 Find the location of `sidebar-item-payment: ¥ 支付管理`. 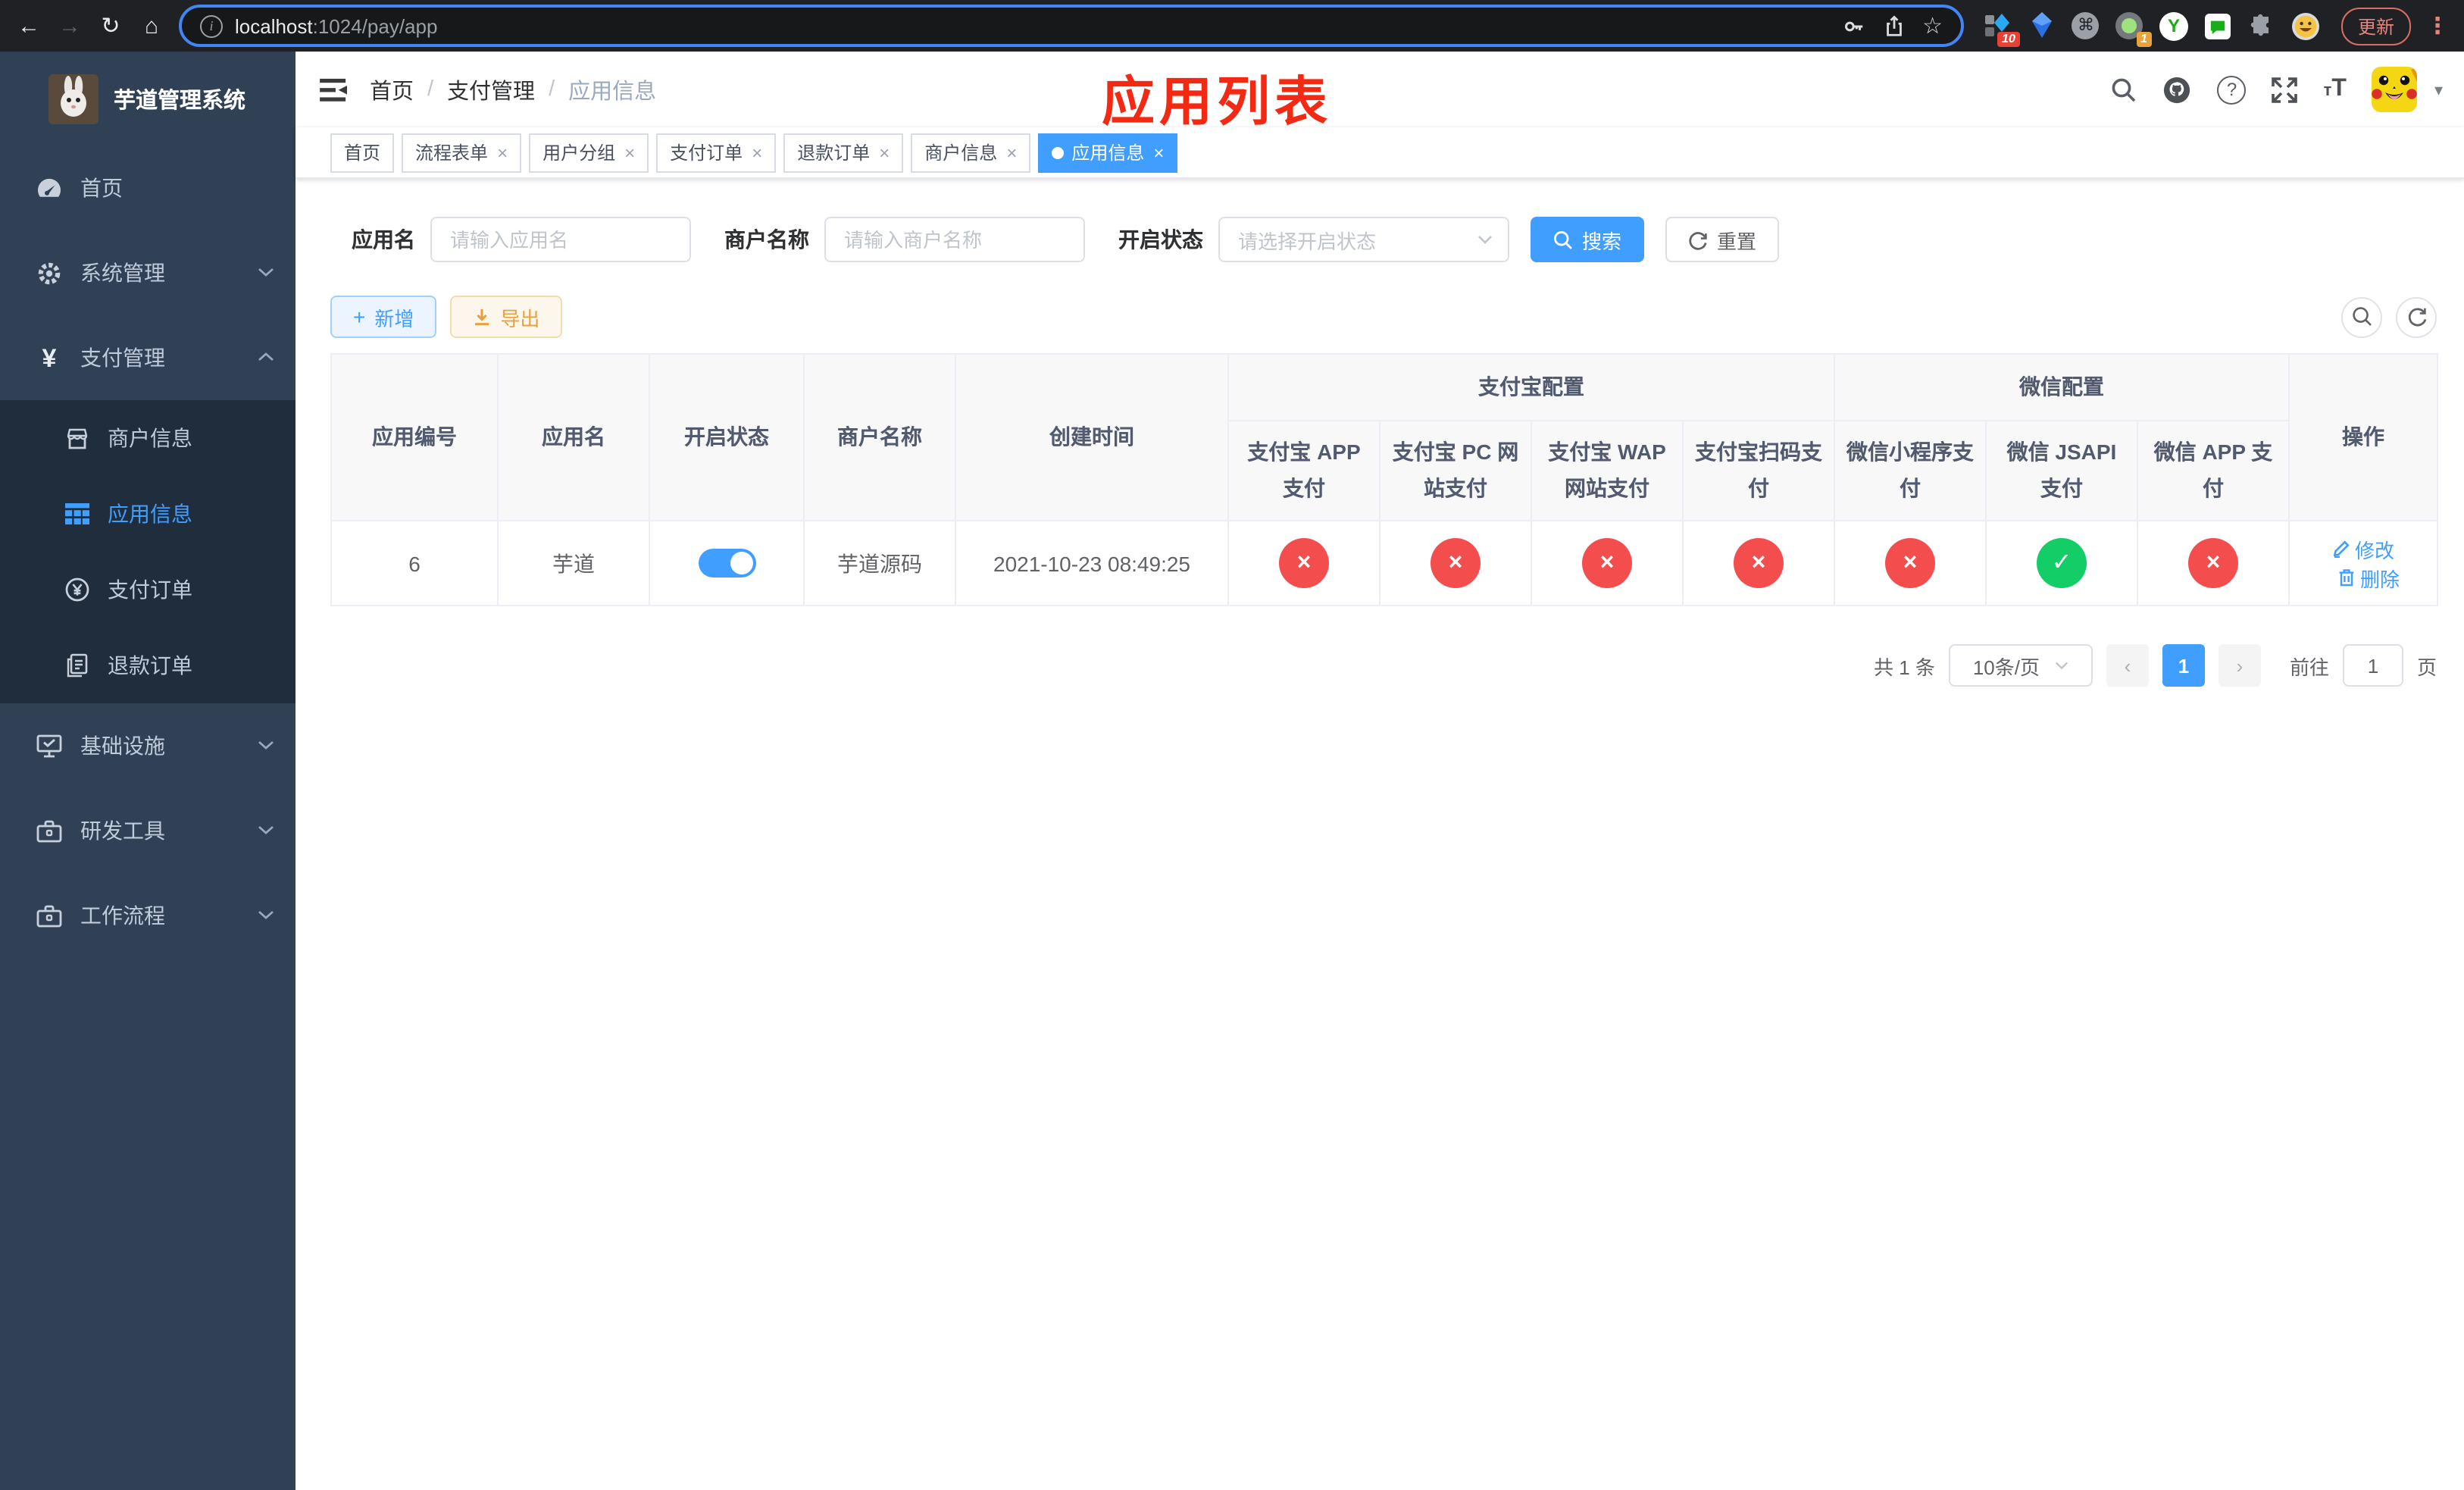

sidebar-item-payment: ¥ 支付管理 is located at coordinates (147, 357).